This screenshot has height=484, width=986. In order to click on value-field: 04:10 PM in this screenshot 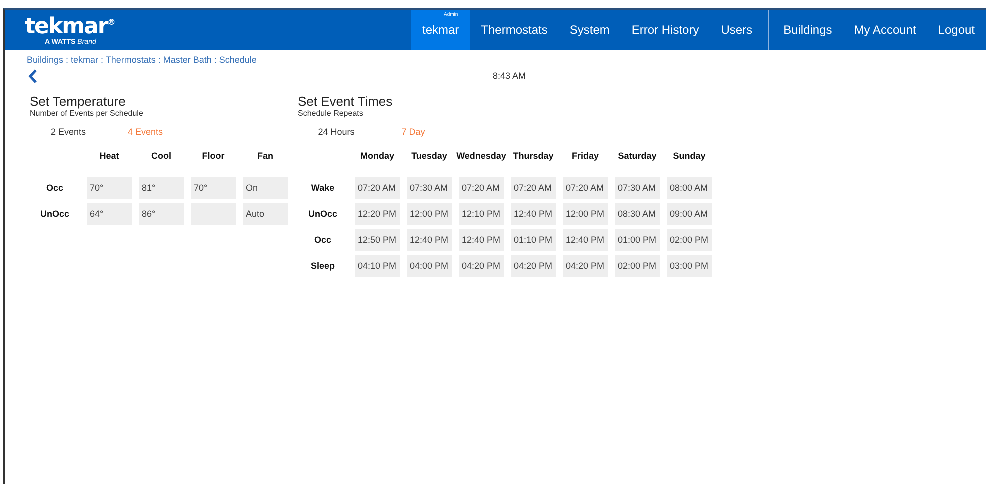, I will do `click(377, 266)`.